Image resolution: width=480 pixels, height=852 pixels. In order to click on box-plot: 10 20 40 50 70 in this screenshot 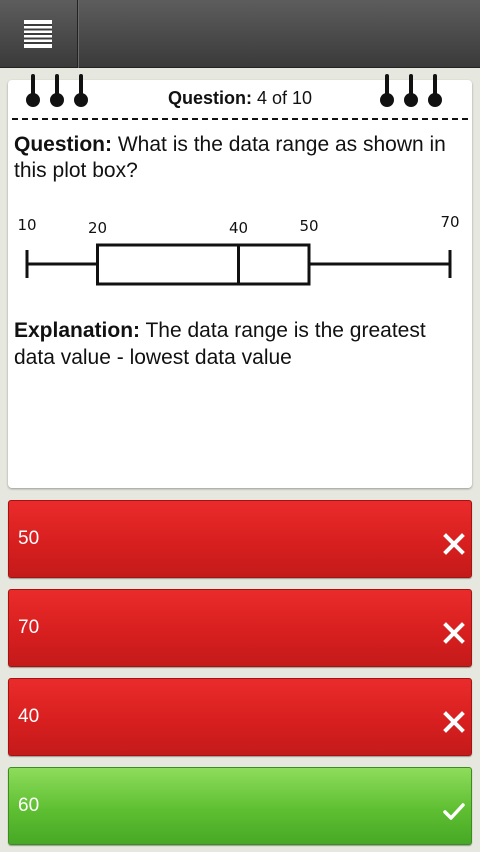, I will do `click(238, 249)`.